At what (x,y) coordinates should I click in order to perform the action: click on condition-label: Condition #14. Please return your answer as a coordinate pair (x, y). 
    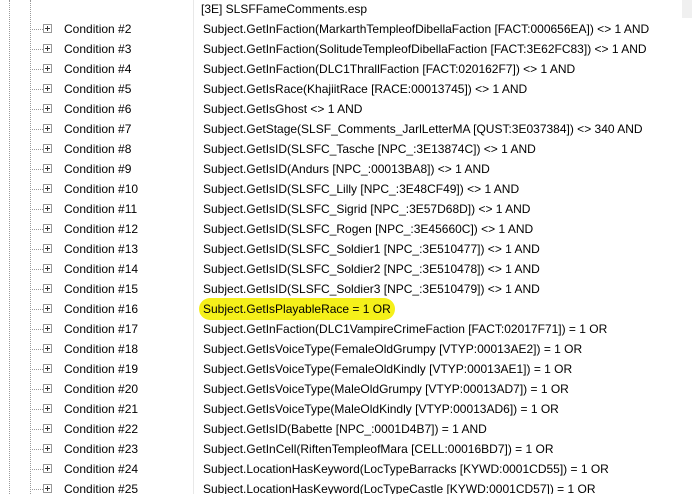
    Looking at the image, I should click on (101, 269).